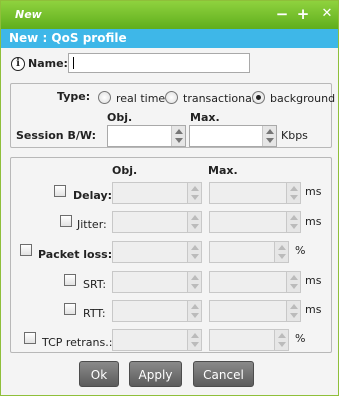 This screenshot has height=396, width=339. Describe the element at coordinates (249, 252) in the screenshot. I see `packet-loss-max-spinner` at that location.